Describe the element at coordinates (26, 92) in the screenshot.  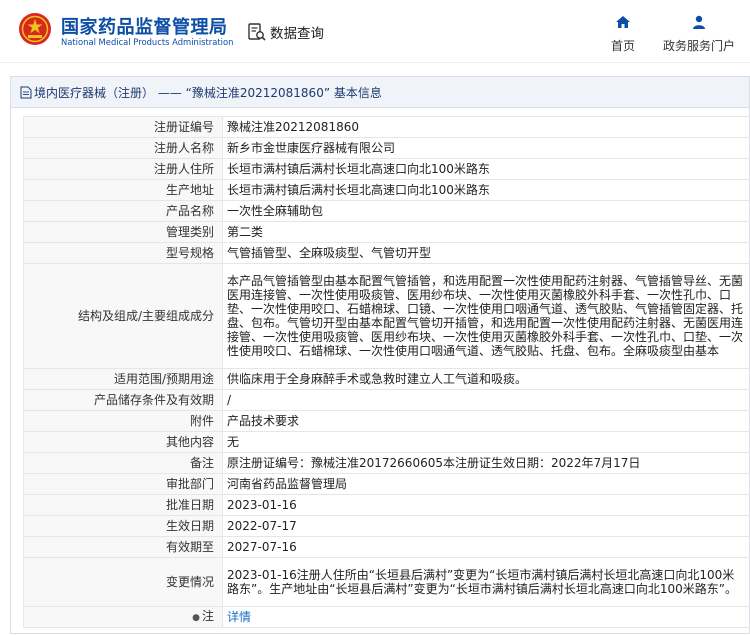
I see `document-icon` at that location.